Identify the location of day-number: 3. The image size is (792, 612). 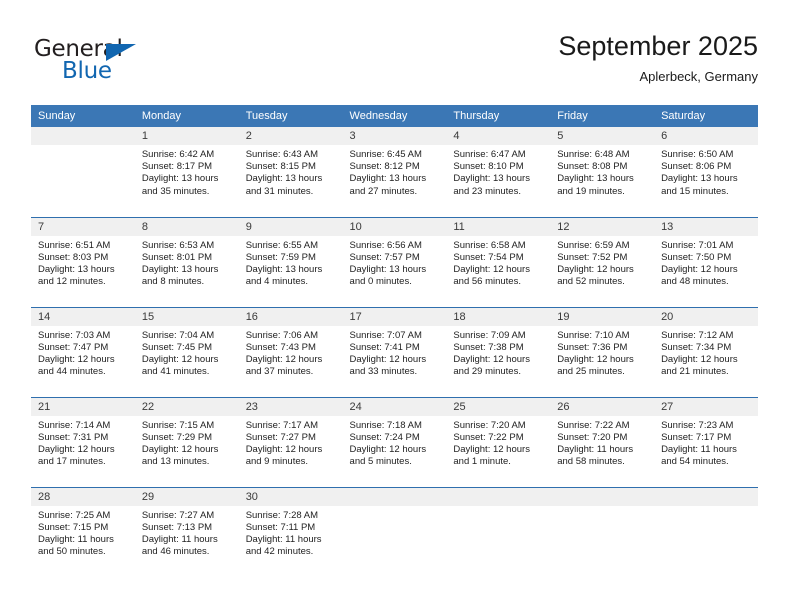
(394, 136).